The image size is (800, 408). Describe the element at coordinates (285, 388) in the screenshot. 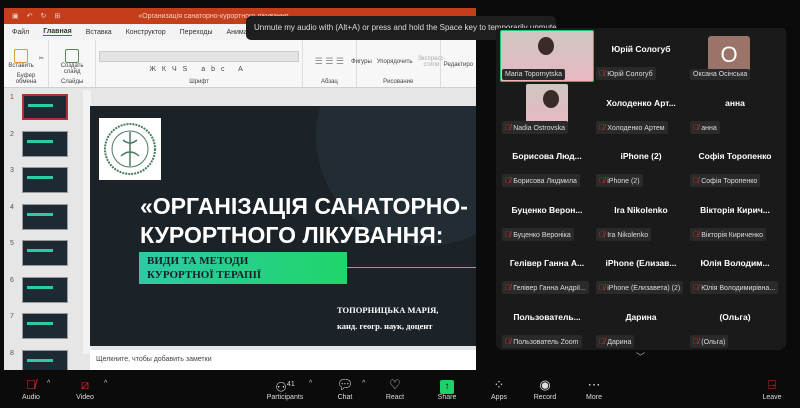

I see `participants-button: ⚇41 Participants` at that location.